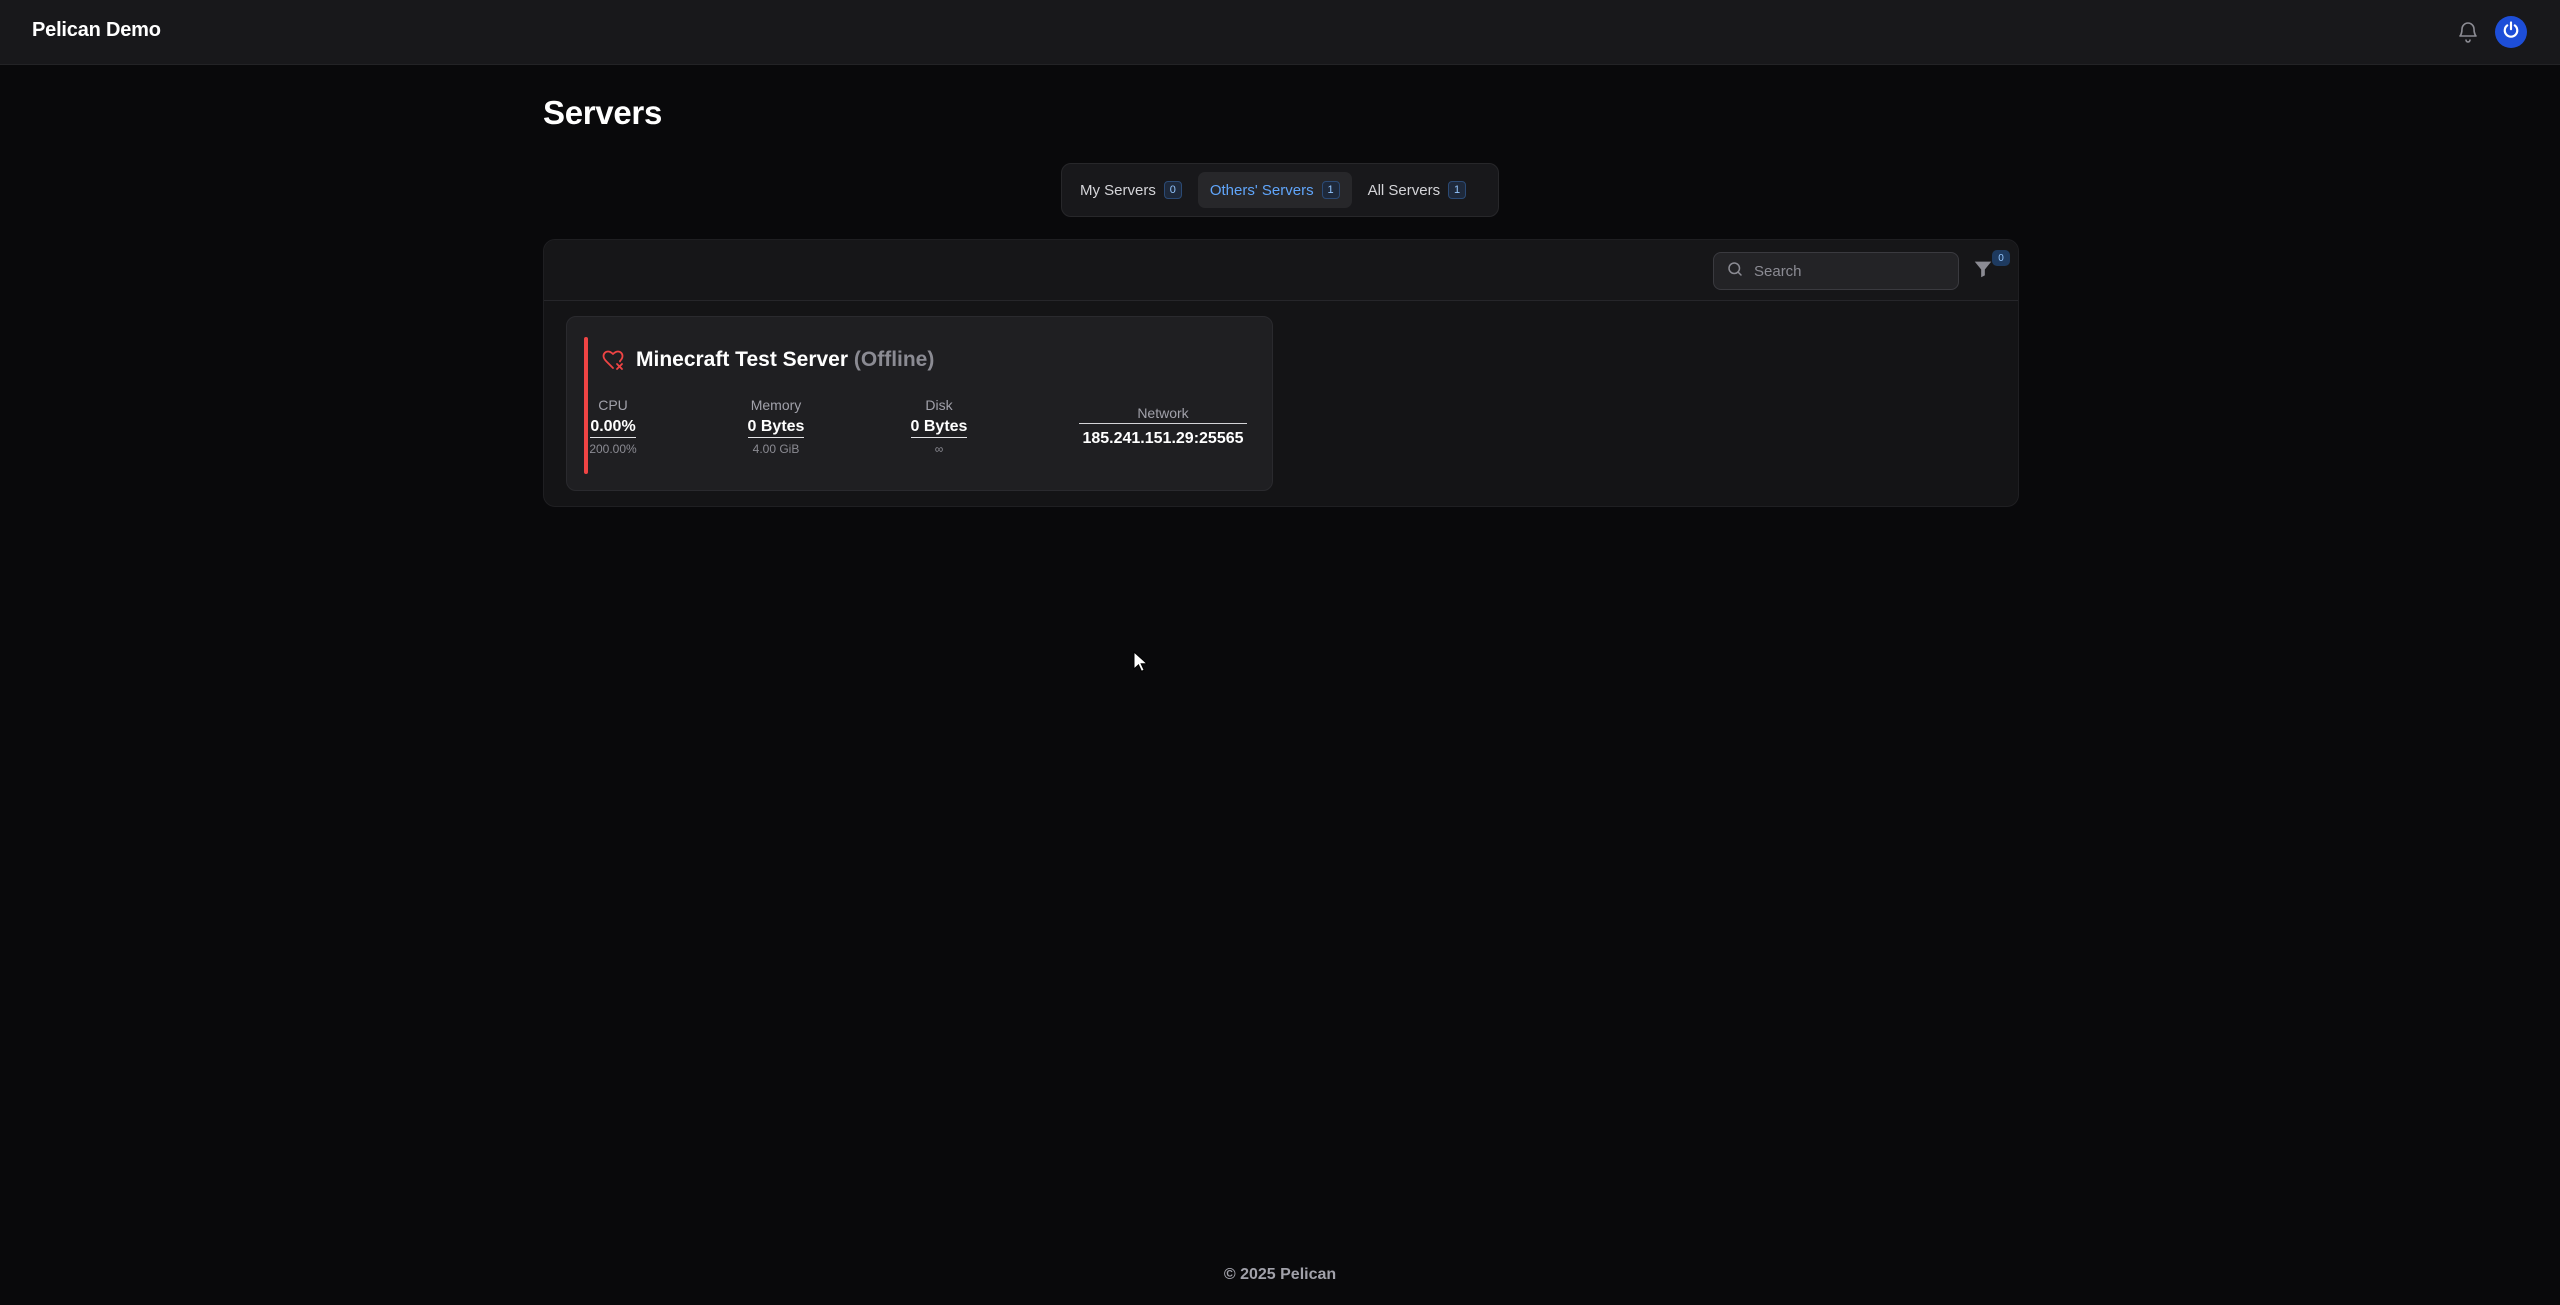  What do you see at coordinates (939, 449) in the screenshot?
I see `disk-limit: ∞` at bounding box center [939, 449].